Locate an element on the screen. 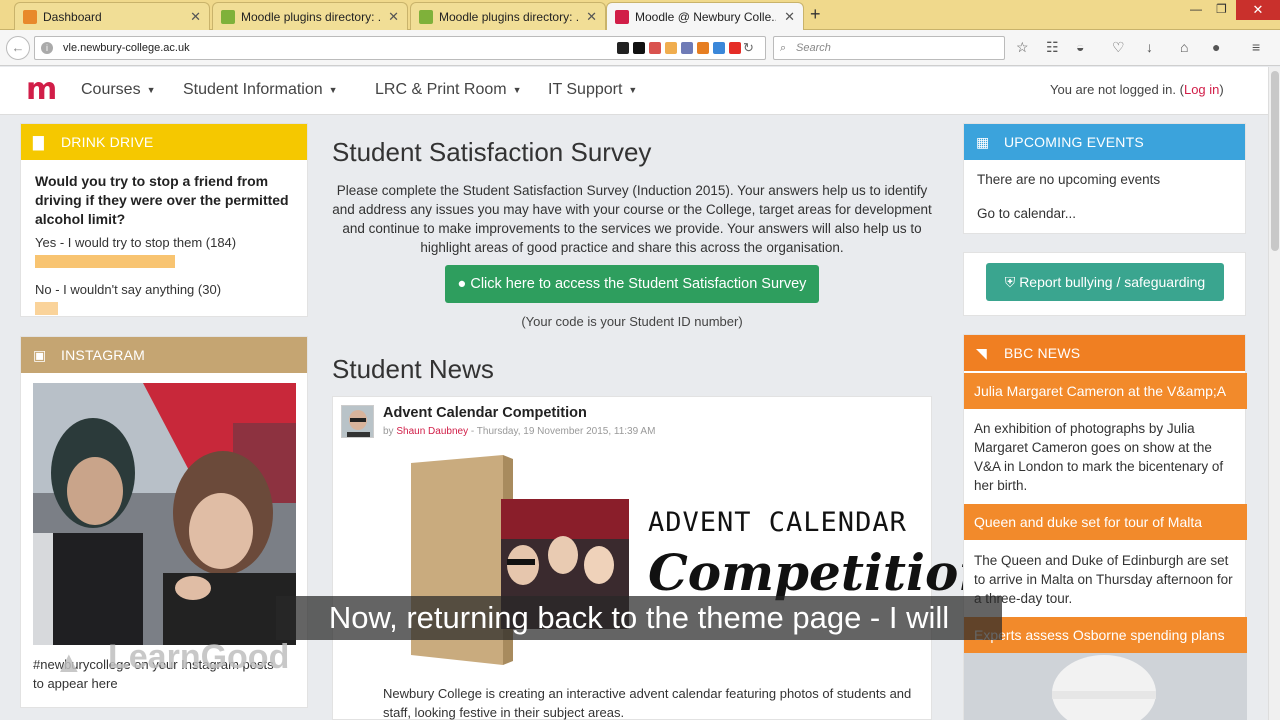 The image size is (1280, 720). menu-student-information: Student Information ▼ is located at coordinates (260, 90).